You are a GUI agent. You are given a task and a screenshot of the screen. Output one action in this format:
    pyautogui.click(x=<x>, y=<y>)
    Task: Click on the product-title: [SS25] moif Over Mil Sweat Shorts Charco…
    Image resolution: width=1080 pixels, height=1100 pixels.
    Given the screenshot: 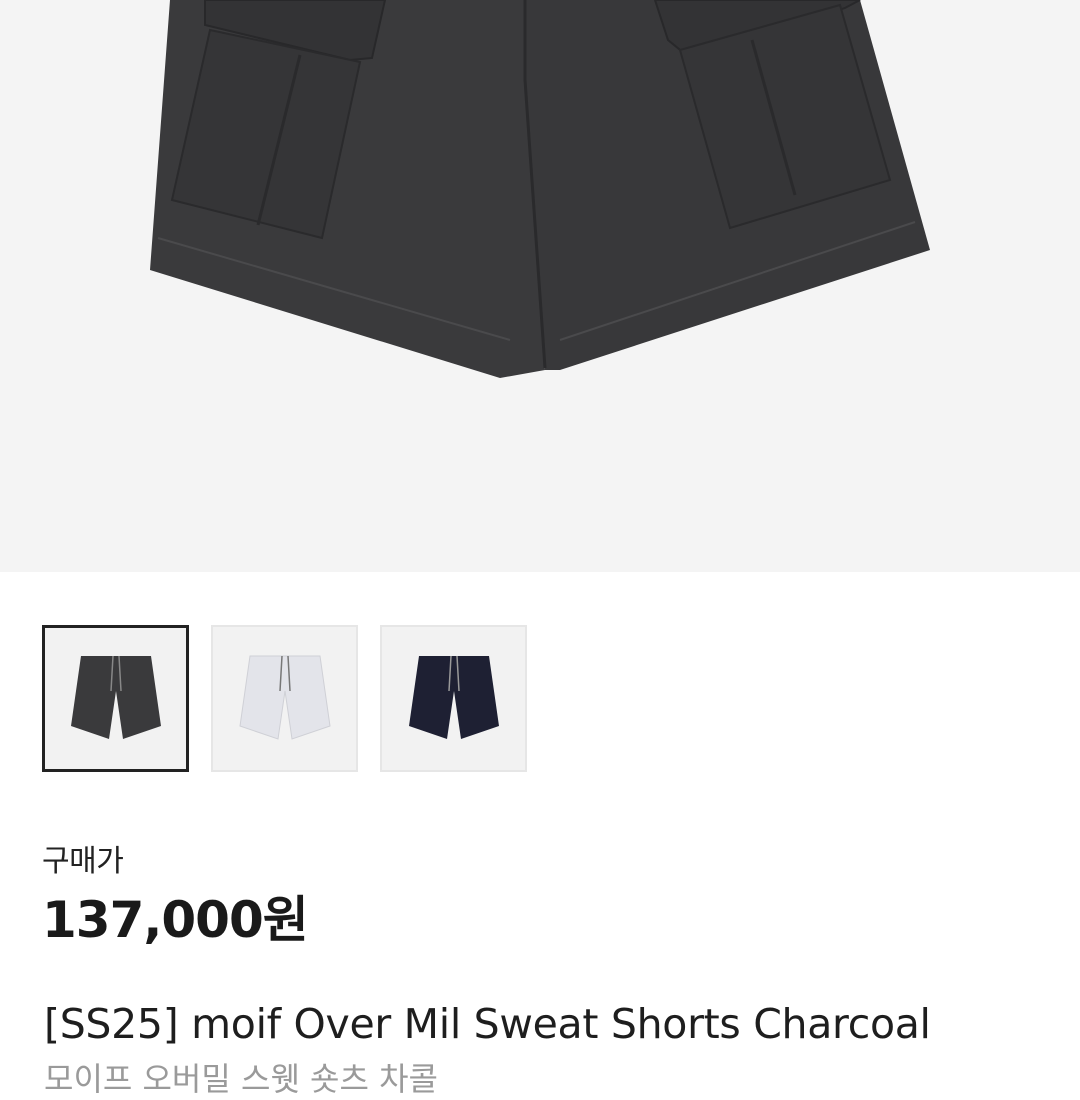 What is the action you would take?
    pyautogui.click(x=487, y=1024)
    